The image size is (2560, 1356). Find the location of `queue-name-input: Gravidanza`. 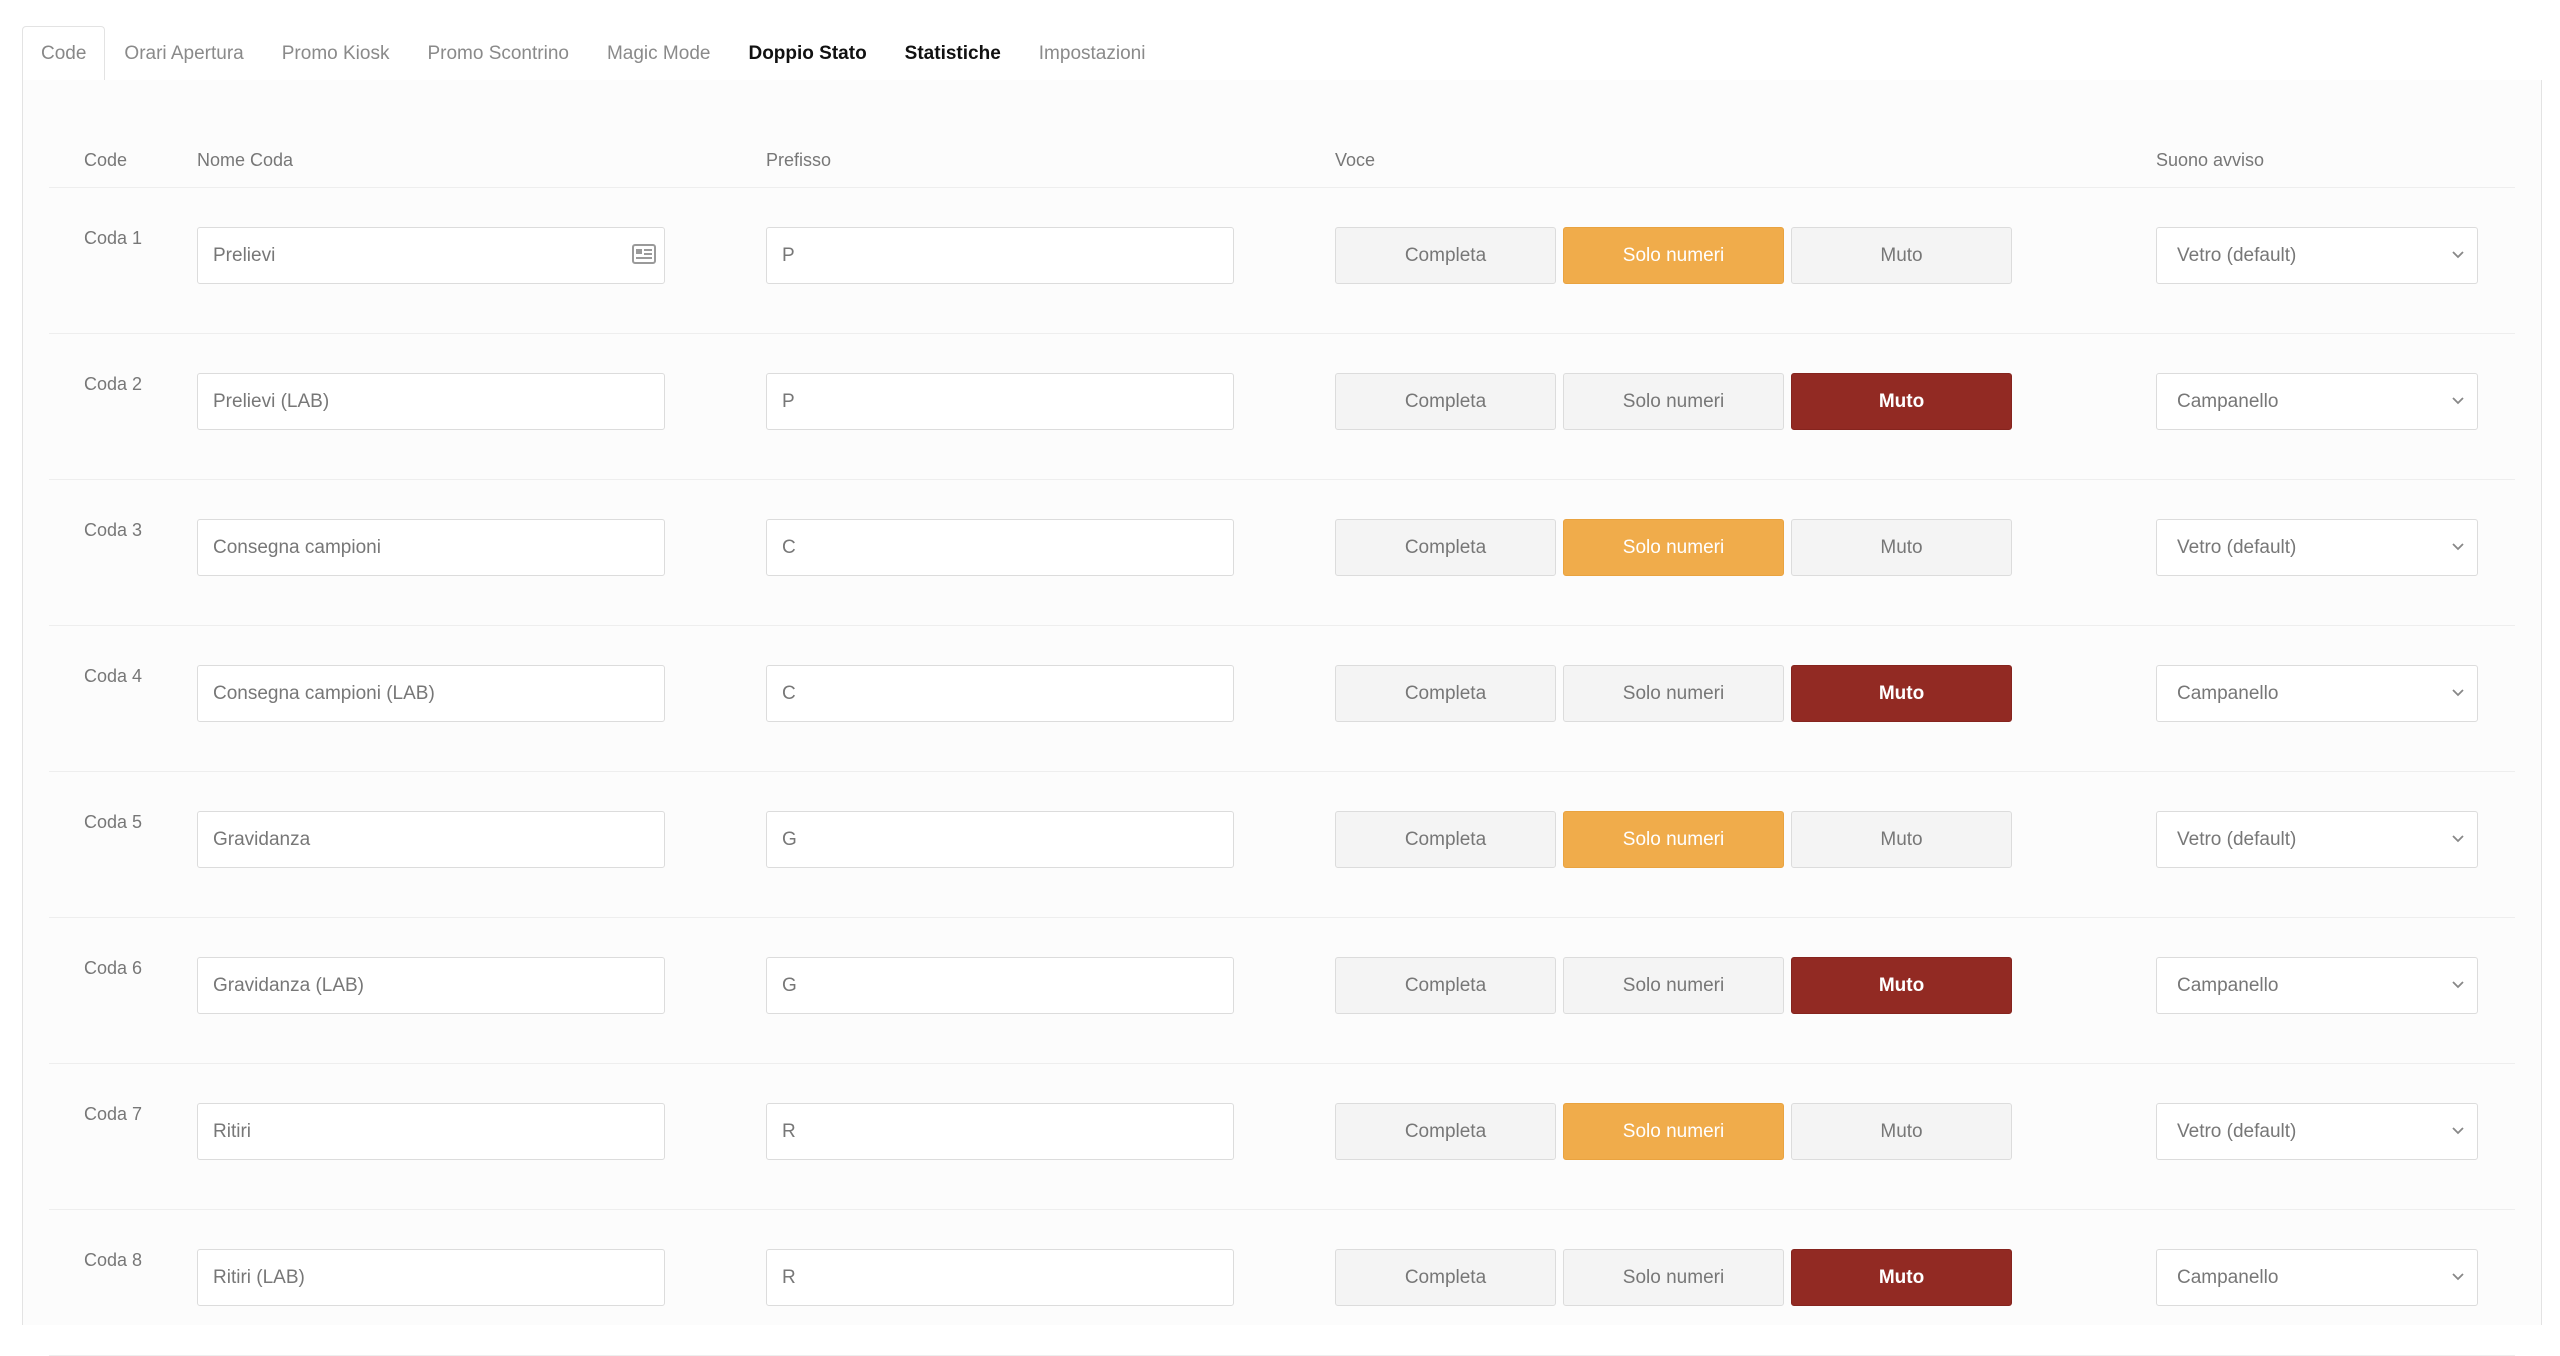

queue-name-input: Gravidanza is located at coordinates (431, 839).